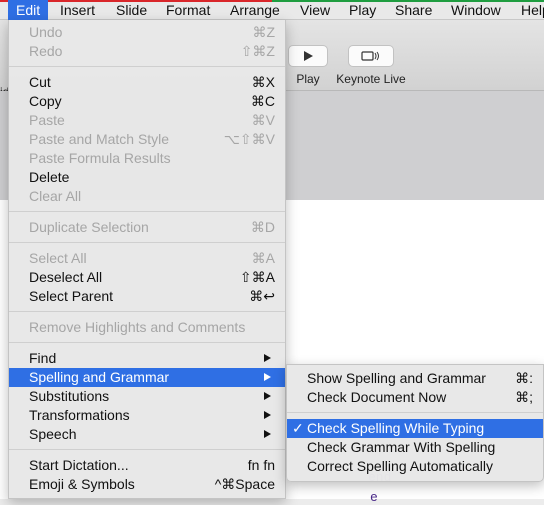 This screenshot has width=544, height=505. Describe the element at coordinates (147, 415) in the screenshot. I see `menu-item-transformations: Transformations` at that location.